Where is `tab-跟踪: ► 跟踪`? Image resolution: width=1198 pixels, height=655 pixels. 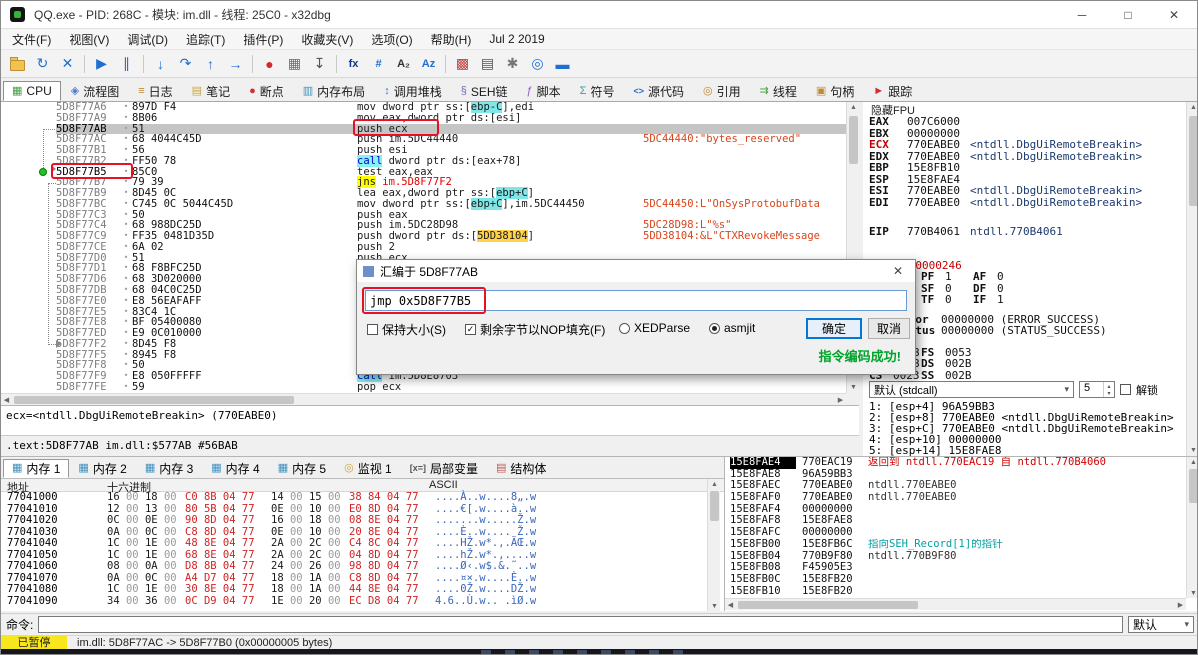
tab-跟踪: ► 跟踪 is located at coordinates (892, 91).